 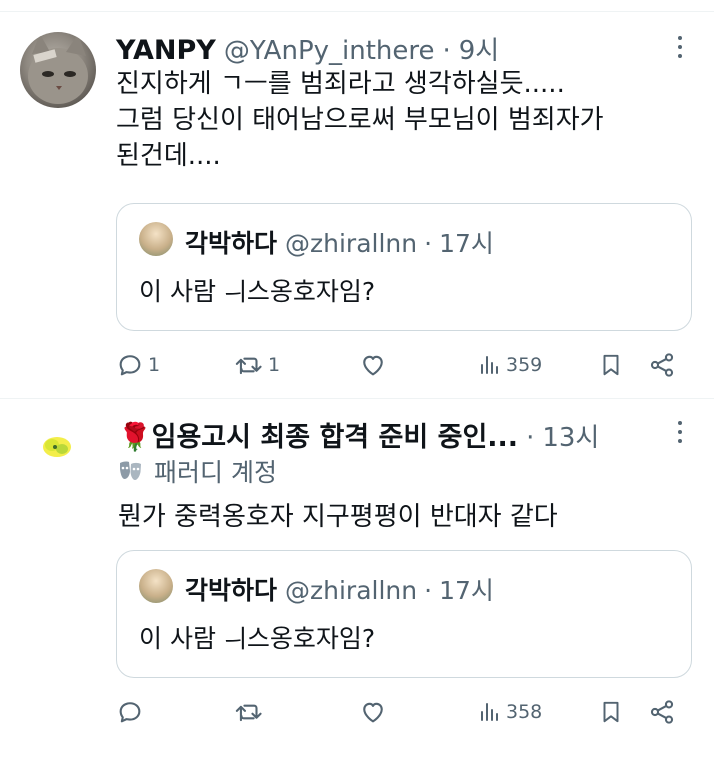 I want to click on views-button: 359, so click(x=510, y=365).